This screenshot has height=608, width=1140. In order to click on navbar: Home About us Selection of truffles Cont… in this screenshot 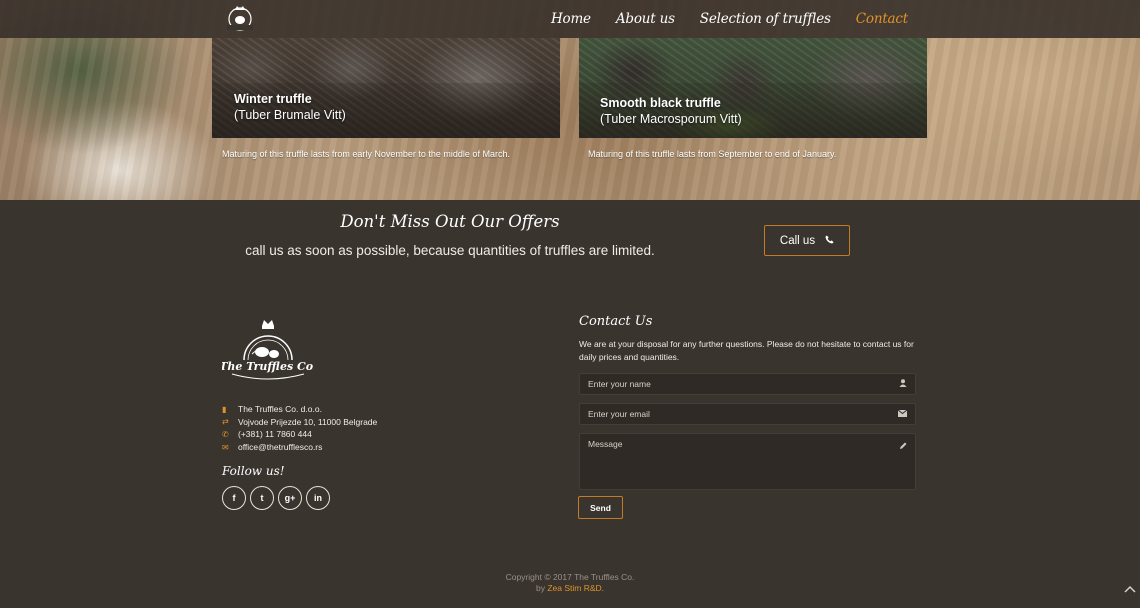, I will do `click(570, 19)`.